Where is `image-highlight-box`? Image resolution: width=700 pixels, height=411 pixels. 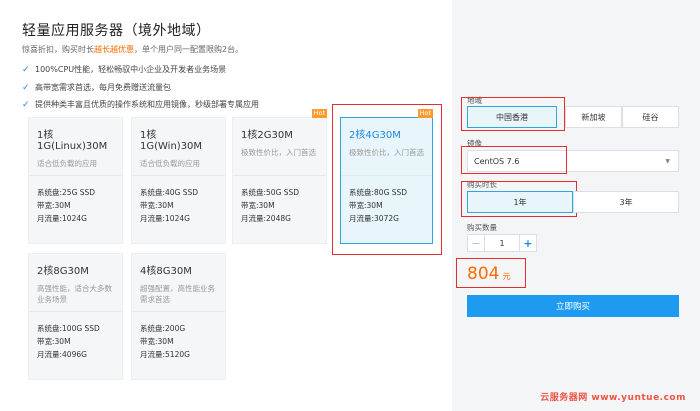
image-highlight-box is located at coordinates (514, 160).